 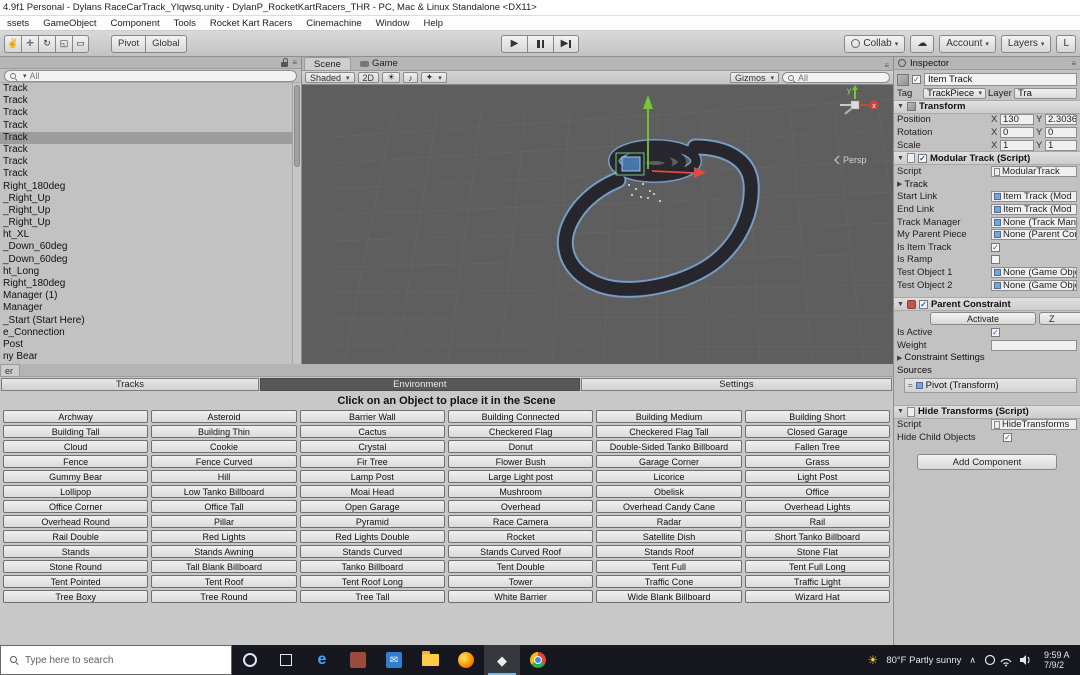 What do you see at coordinates (76, 476) in the screenshot?
I see `placeable-object-button: Gummy Bear` at bounding box center [76, 476].